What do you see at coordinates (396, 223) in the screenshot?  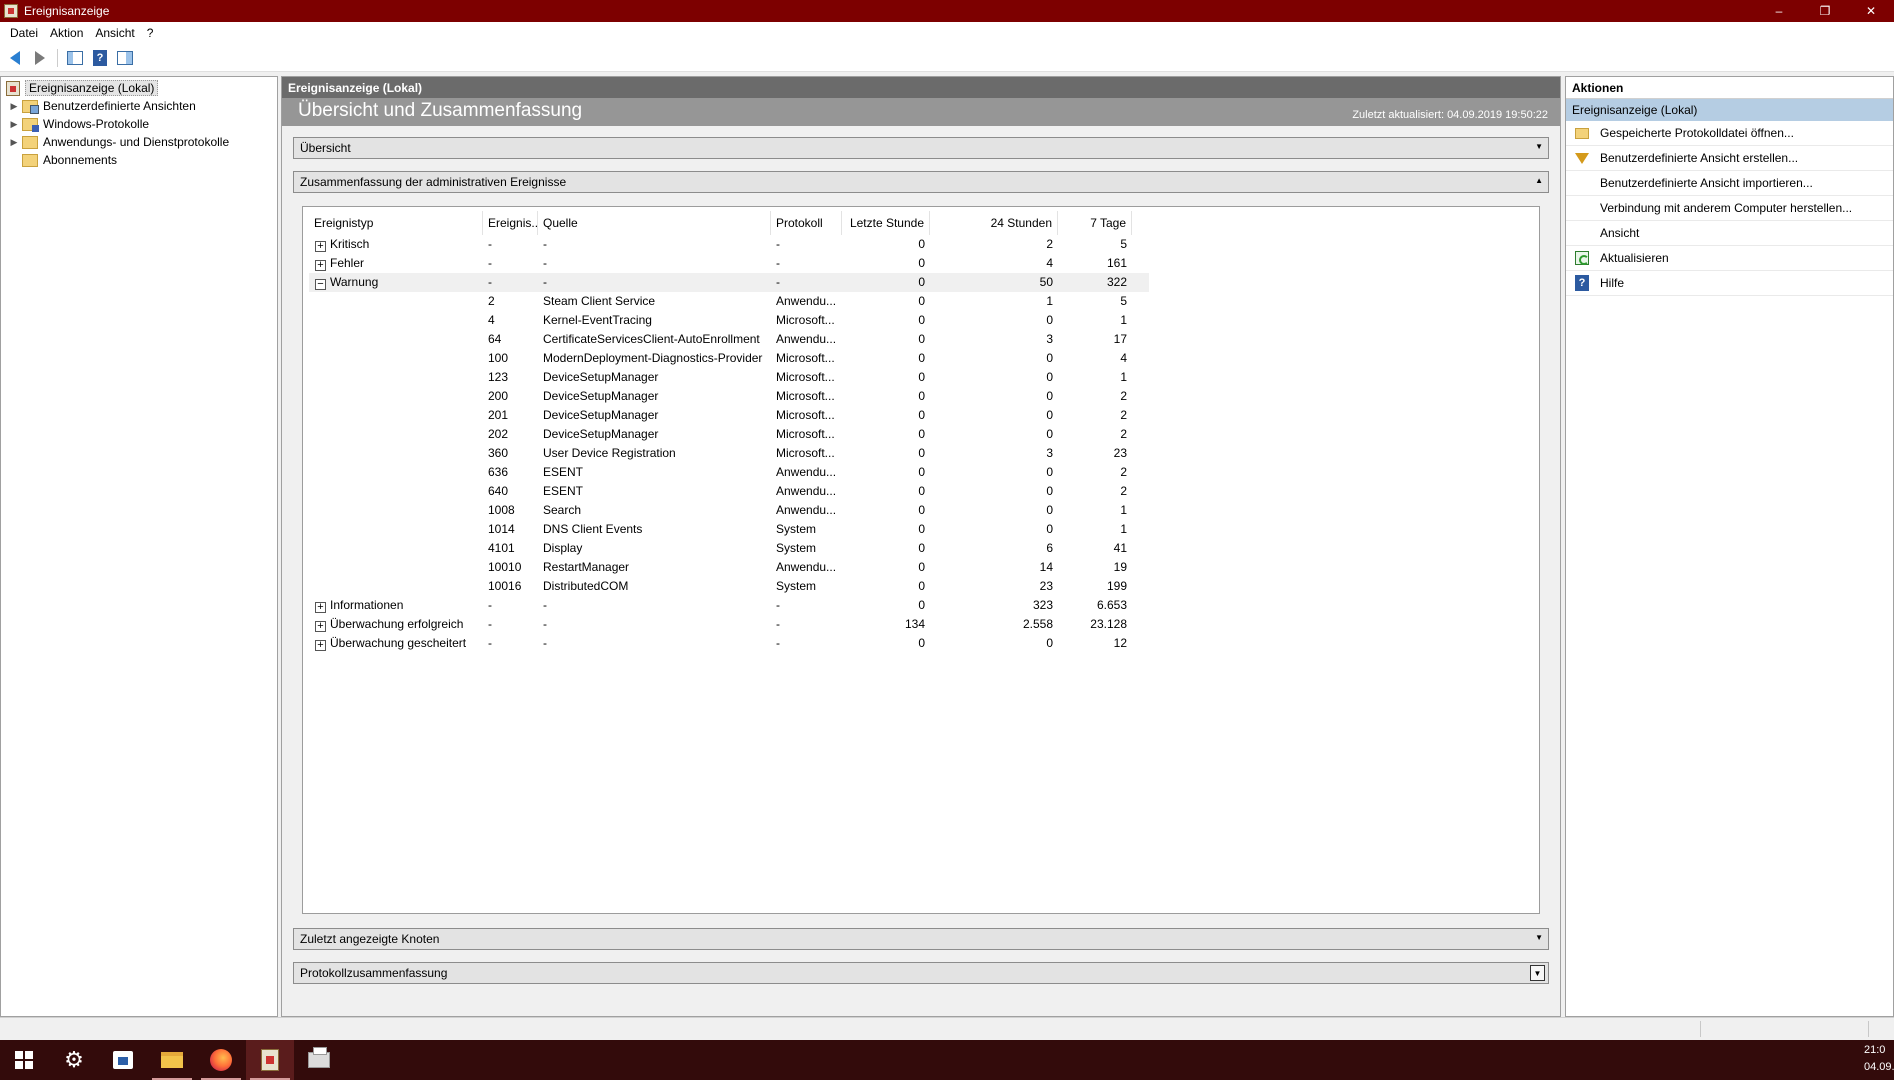 I see `col-header-event-type: Ereignistyp` at bounding box center [396, 223].